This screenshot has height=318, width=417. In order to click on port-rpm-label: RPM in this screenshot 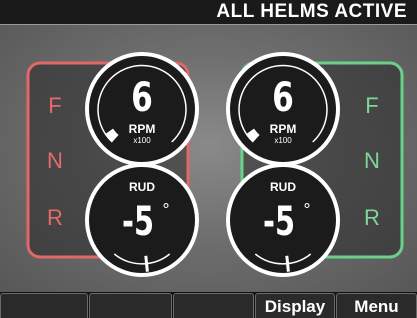, I will do `click(142, 129)`.